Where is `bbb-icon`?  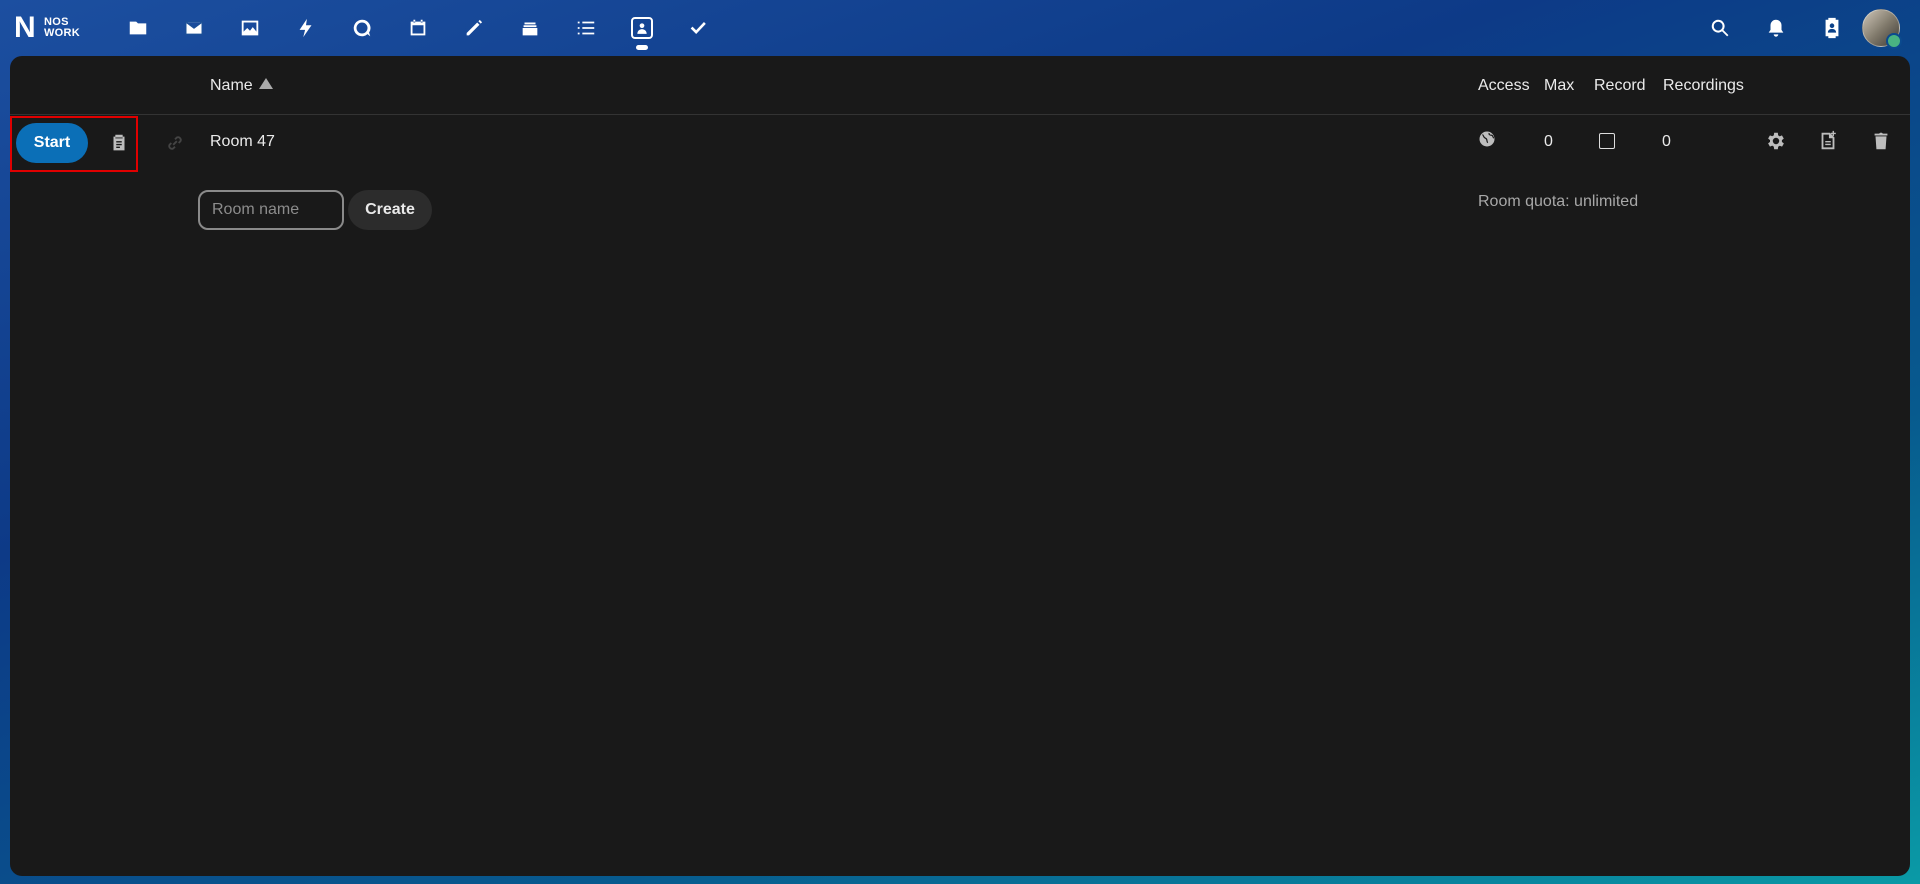
bbb-icon is located at coordinates (642, 28).